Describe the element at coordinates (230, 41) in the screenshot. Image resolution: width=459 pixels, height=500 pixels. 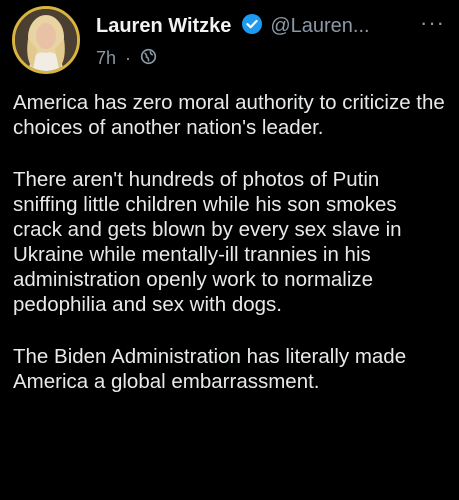
I see `post-header: Lauren Witzke @Lauren... ··· 7h ·` at that location.